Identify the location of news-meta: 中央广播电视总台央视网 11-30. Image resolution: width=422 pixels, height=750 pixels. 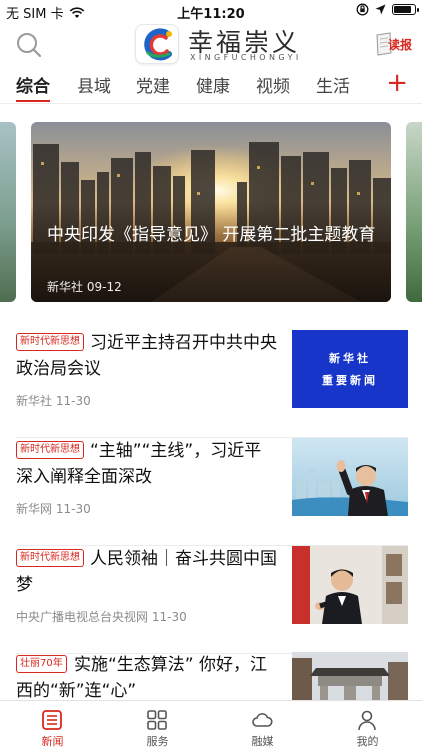
(101, 616).